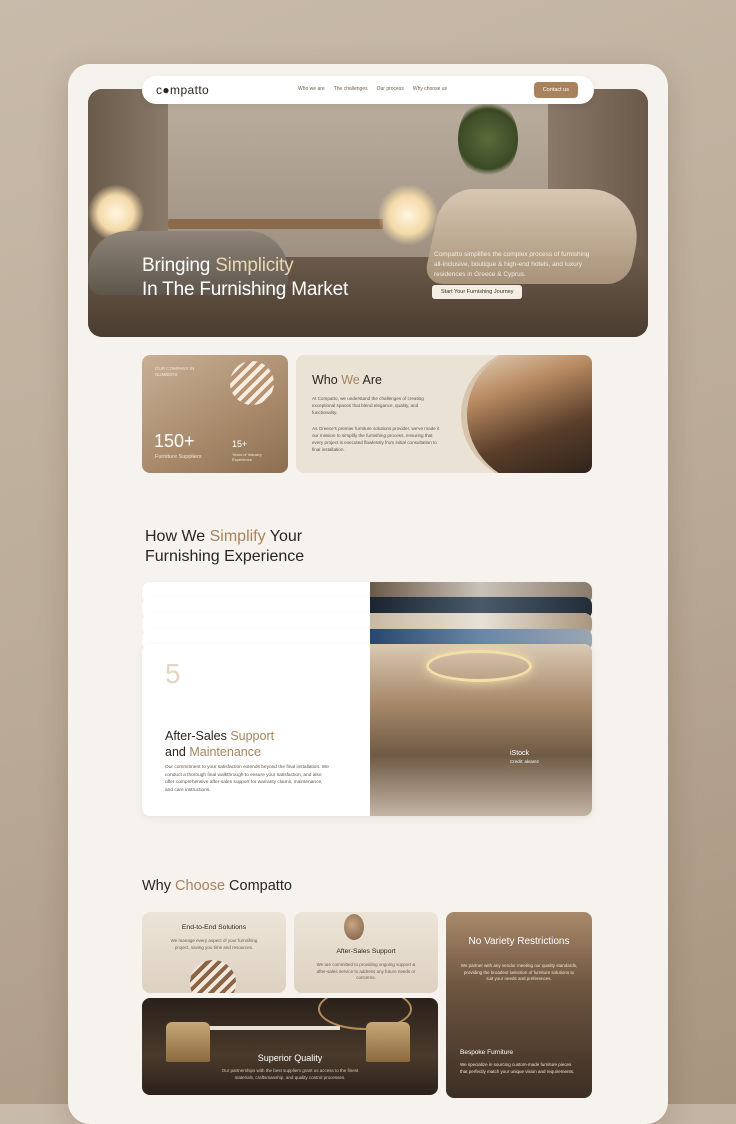  I want to click on why-title-part: Compatto, so click(258, 886).